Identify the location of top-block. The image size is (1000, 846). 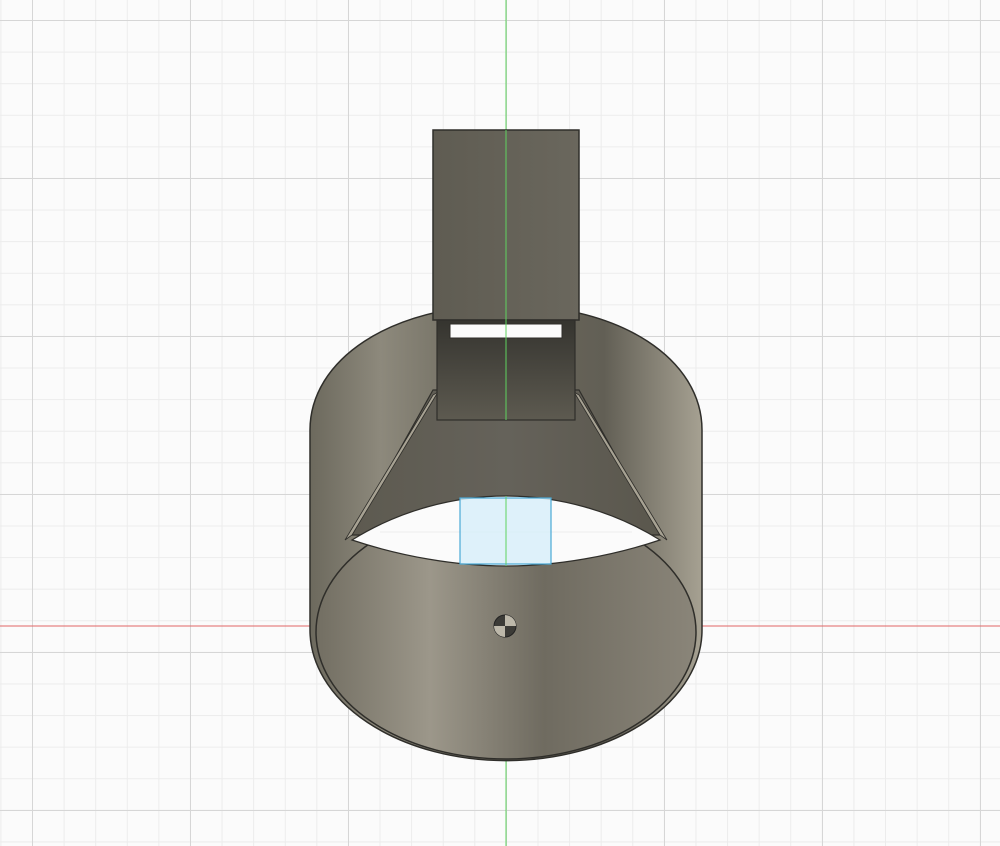
(506, 275).